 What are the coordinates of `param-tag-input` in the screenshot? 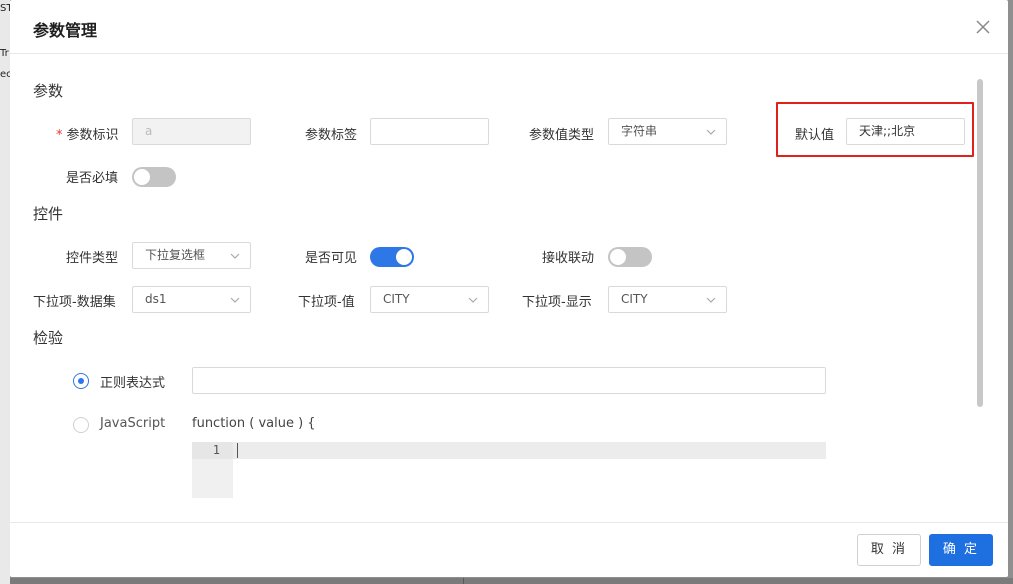 It's located at (429, 131).